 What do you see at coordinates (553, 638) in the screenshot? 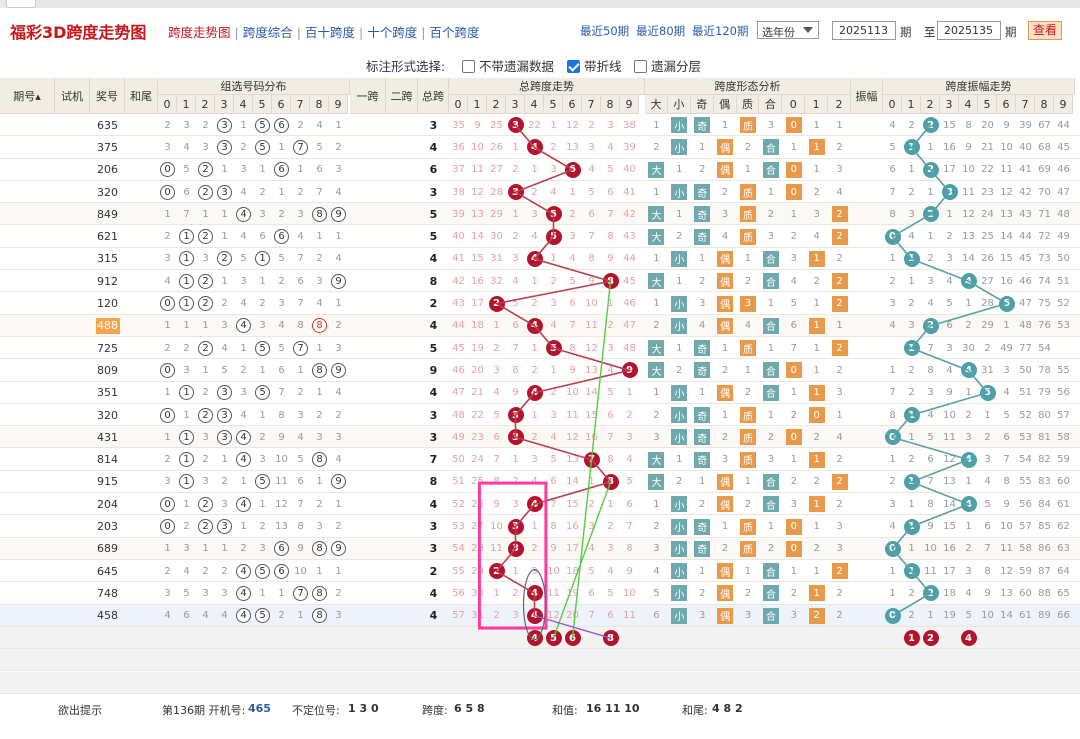
I see `preselect-trend-ball: 5` at bounding box center [553, 638].